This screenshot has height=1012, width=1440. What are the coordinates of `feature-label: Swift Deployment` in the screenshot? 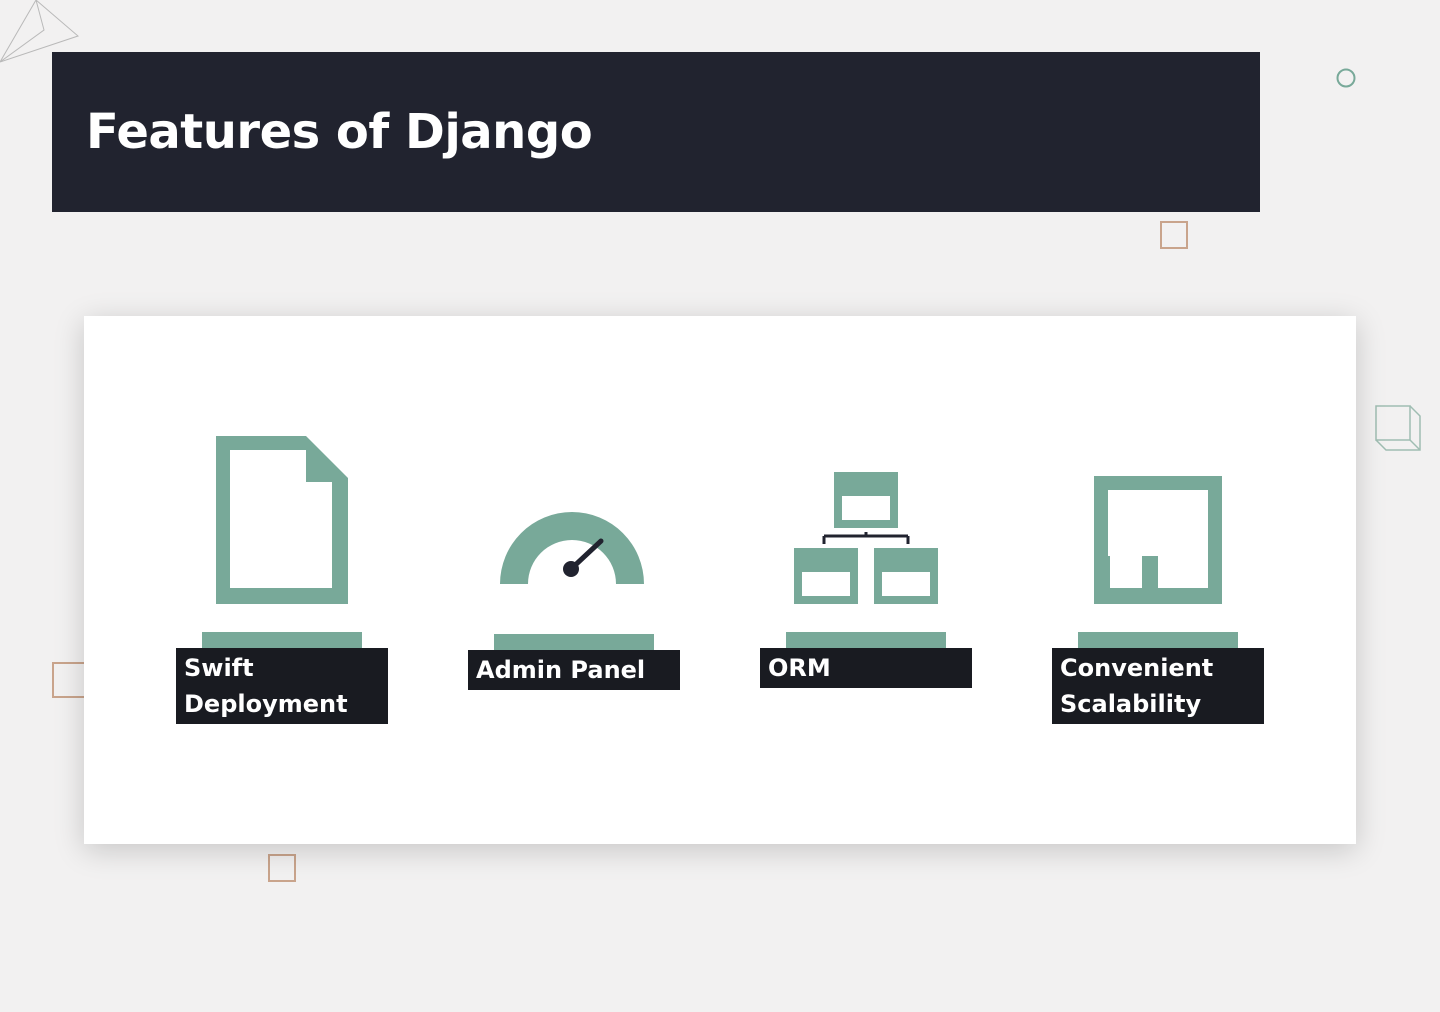 It's located at (282, 686).